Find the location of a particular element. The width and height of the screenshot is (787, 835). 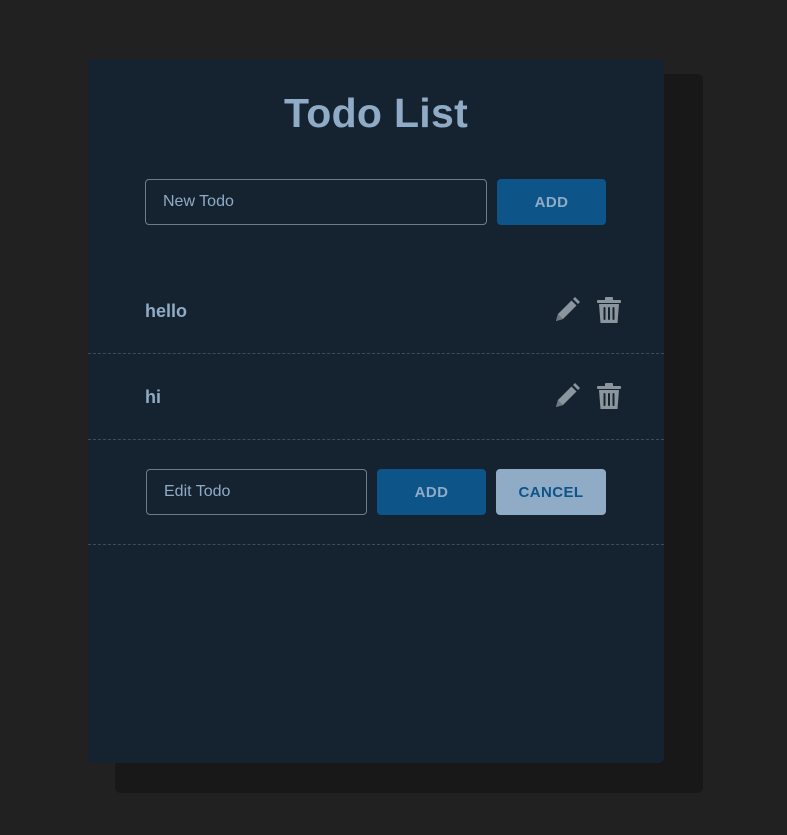

todo-item-text: hello is located at coordinates (166, 311).